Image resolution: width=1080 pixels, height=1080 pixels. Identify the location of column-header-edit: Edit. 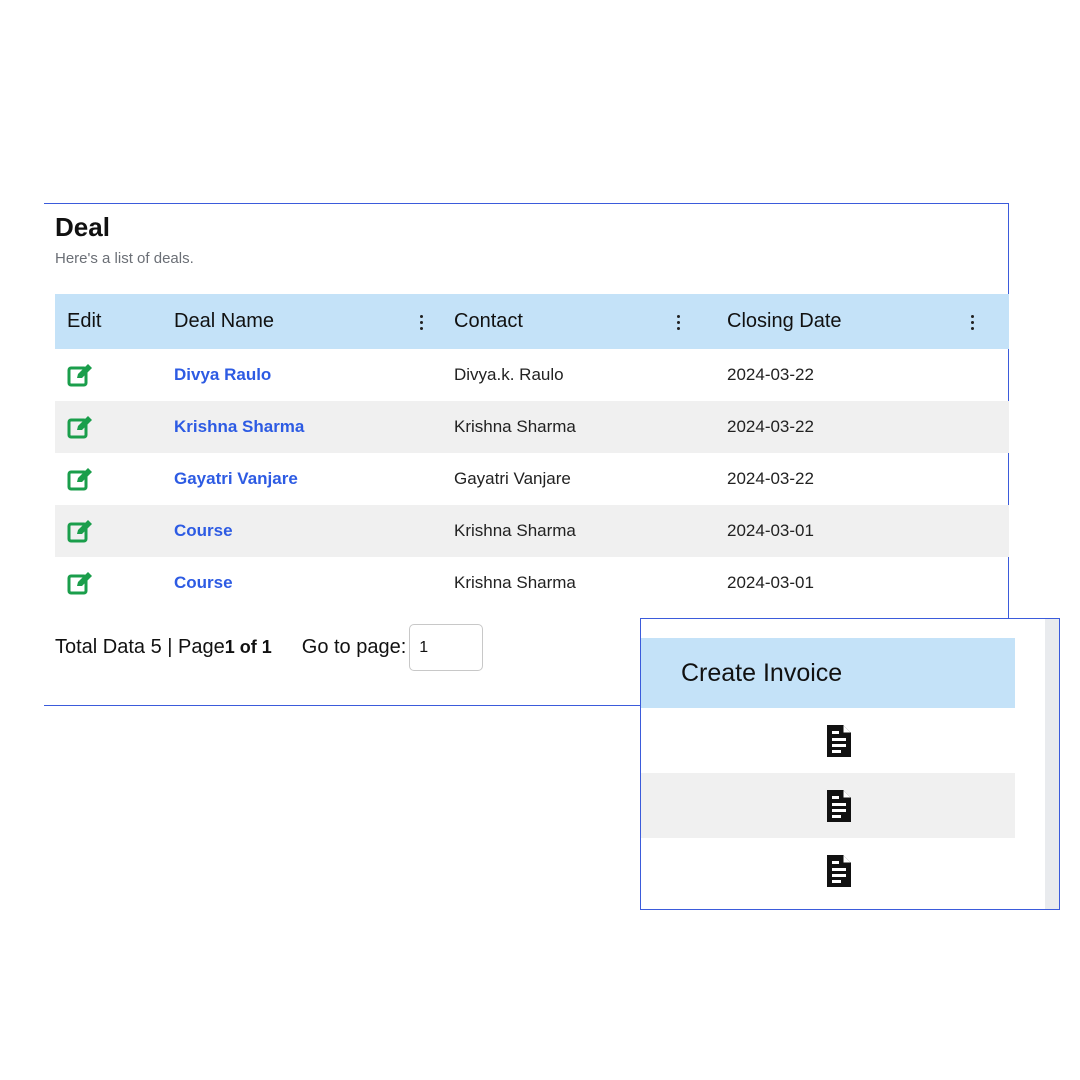
(108, 321).